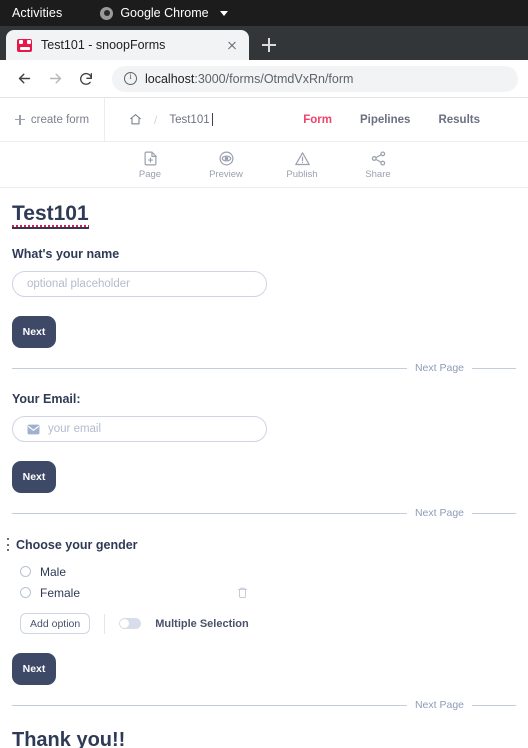 This screenshot has height=748, width=528. Describe the element at coordinates (385, 120) in the screenshot. I see `tab-pipelines: Pipelines` at that location.